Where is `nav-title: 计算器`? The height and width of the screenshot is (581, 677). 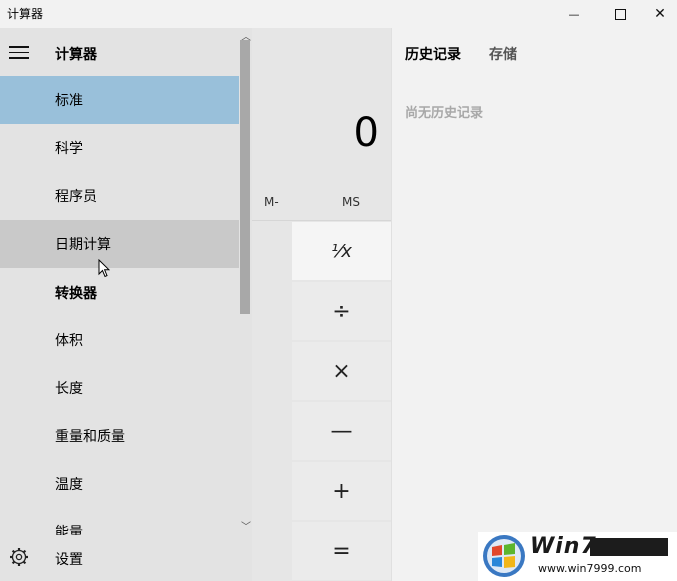
nav-title: 计算器 is located at coordinates (76, 55).